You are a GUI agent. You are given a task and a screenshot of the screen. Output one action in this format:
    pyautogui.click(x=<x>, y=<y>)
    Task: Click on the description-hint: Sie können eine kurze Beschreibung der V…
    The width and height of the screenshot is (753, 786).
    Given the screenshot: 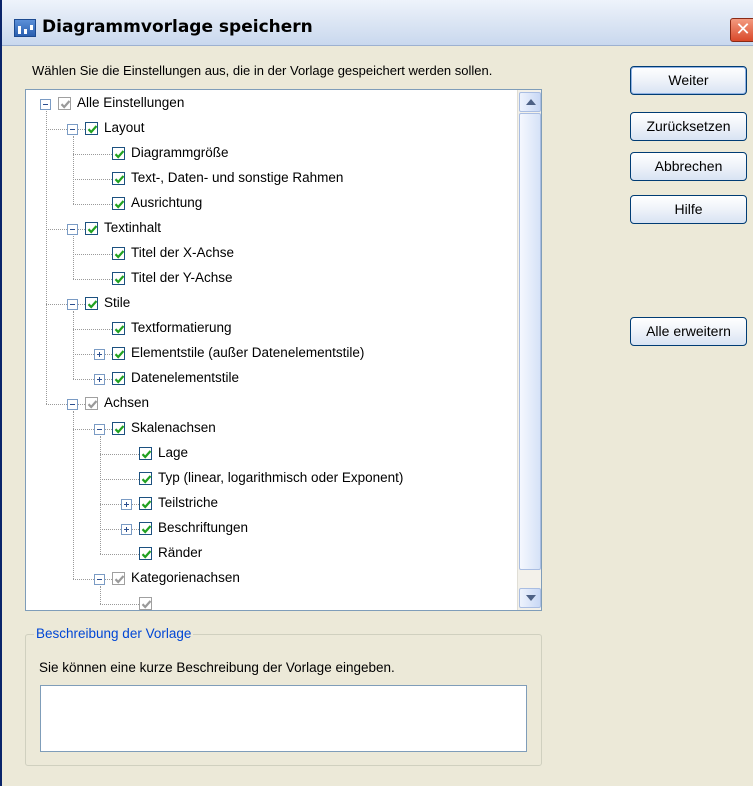 What is the action you would take?
    pyautogui.click(x=217, y=667)
    